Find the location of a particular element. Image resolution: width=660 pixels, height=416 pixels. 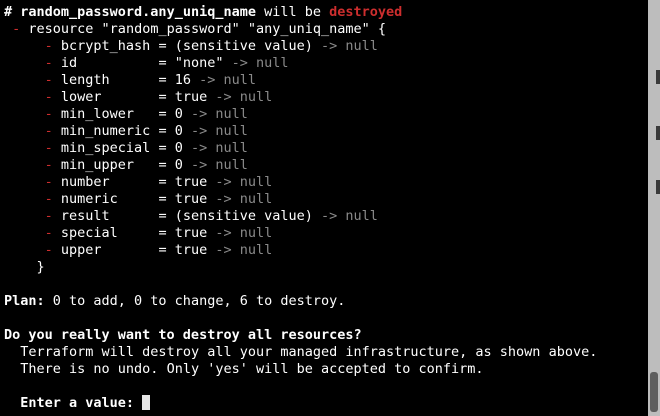

attribute-line: - min_lower = 0 -> null is located at coordinates (300, 114).